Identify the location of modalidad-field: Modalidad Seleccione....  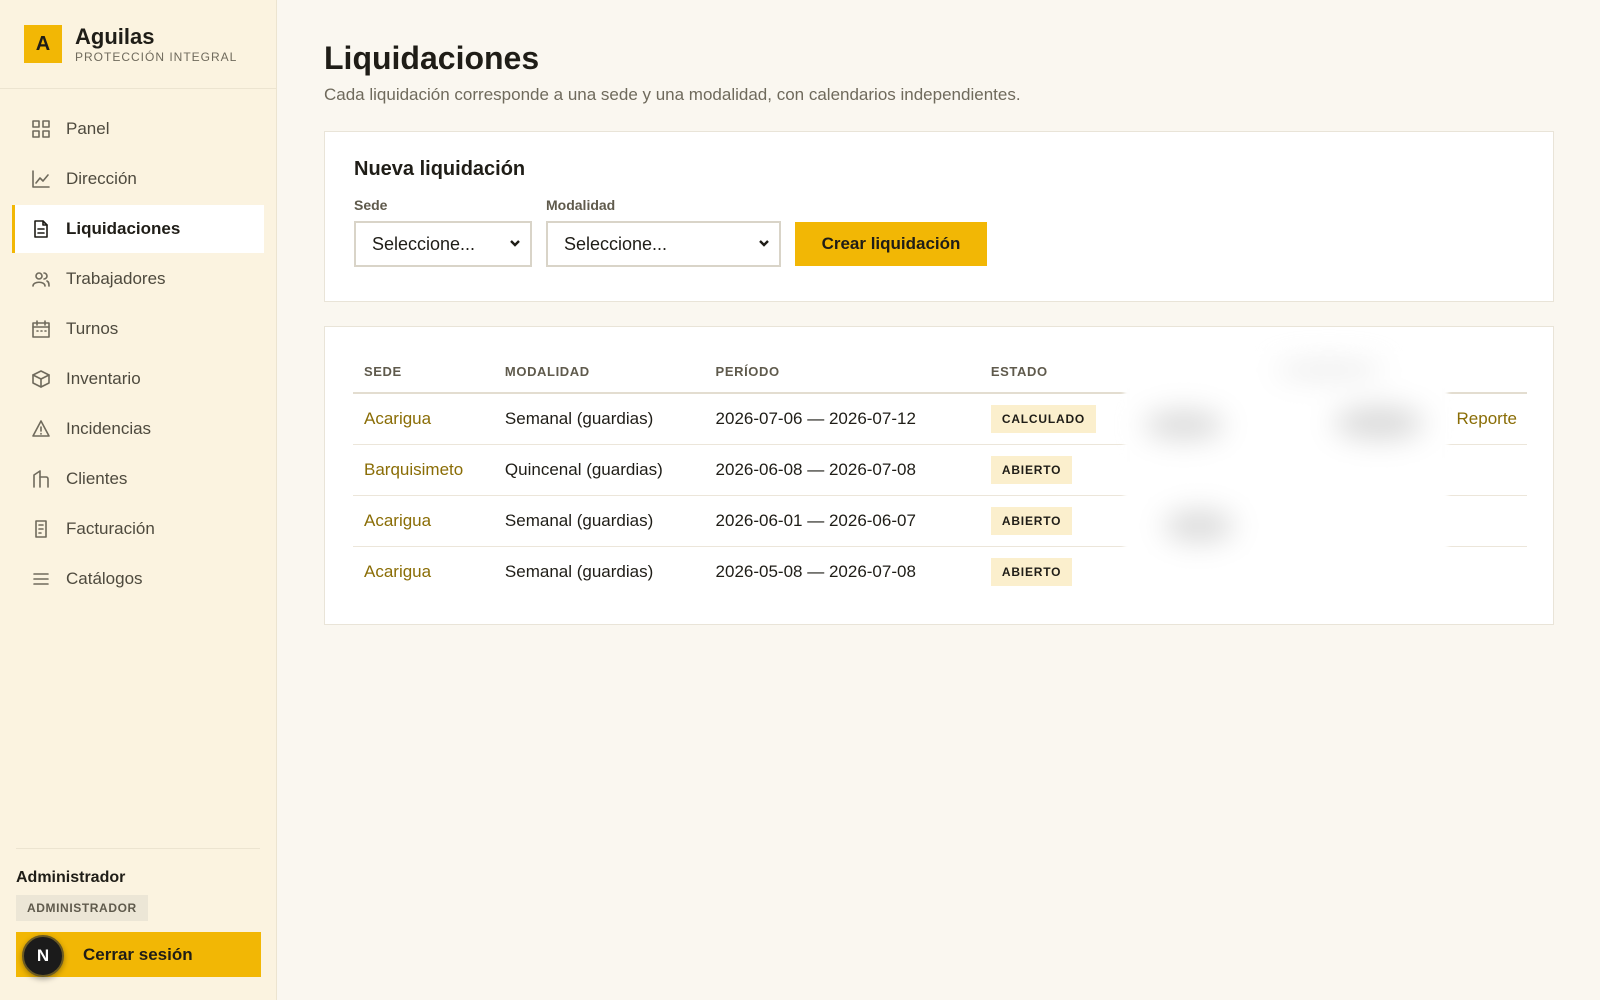
(663, 232).